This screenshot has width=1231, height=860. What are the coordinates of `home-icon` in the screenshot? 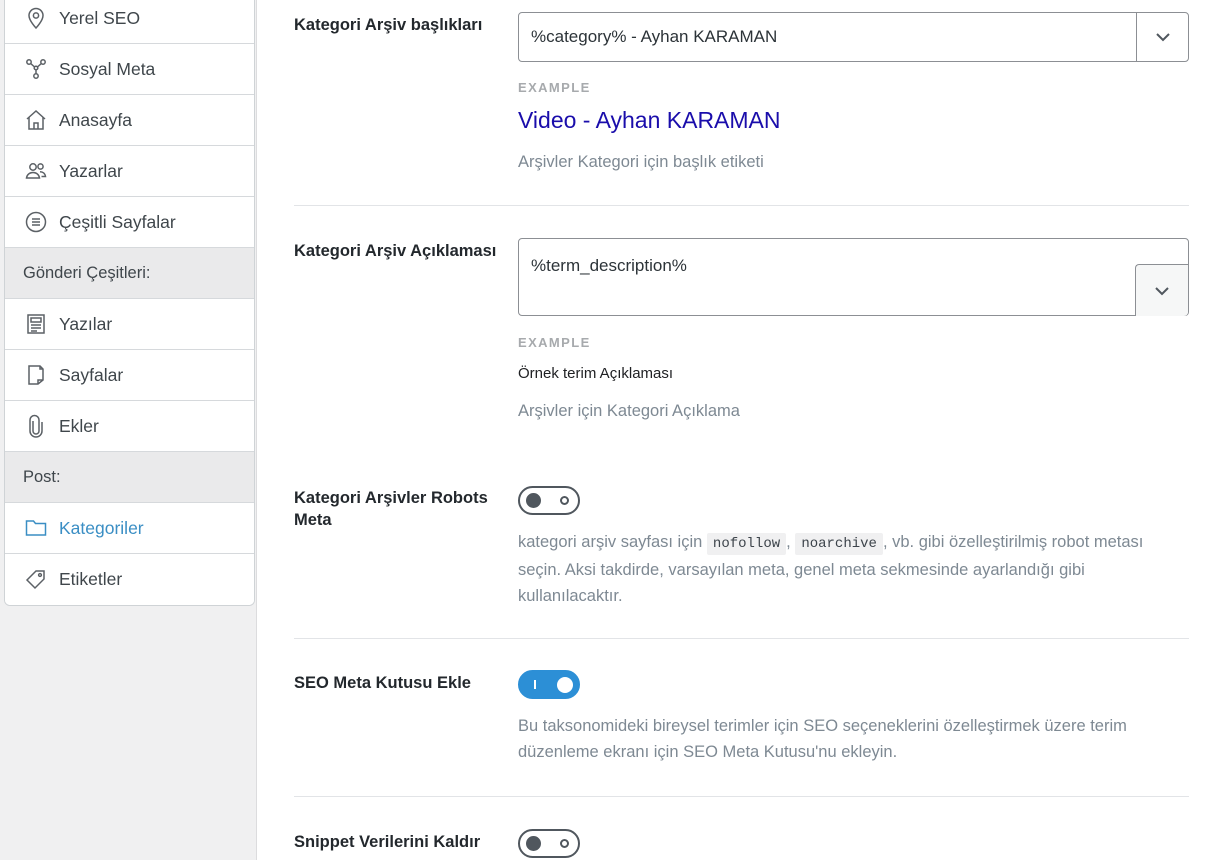 It's located at (36, 120).